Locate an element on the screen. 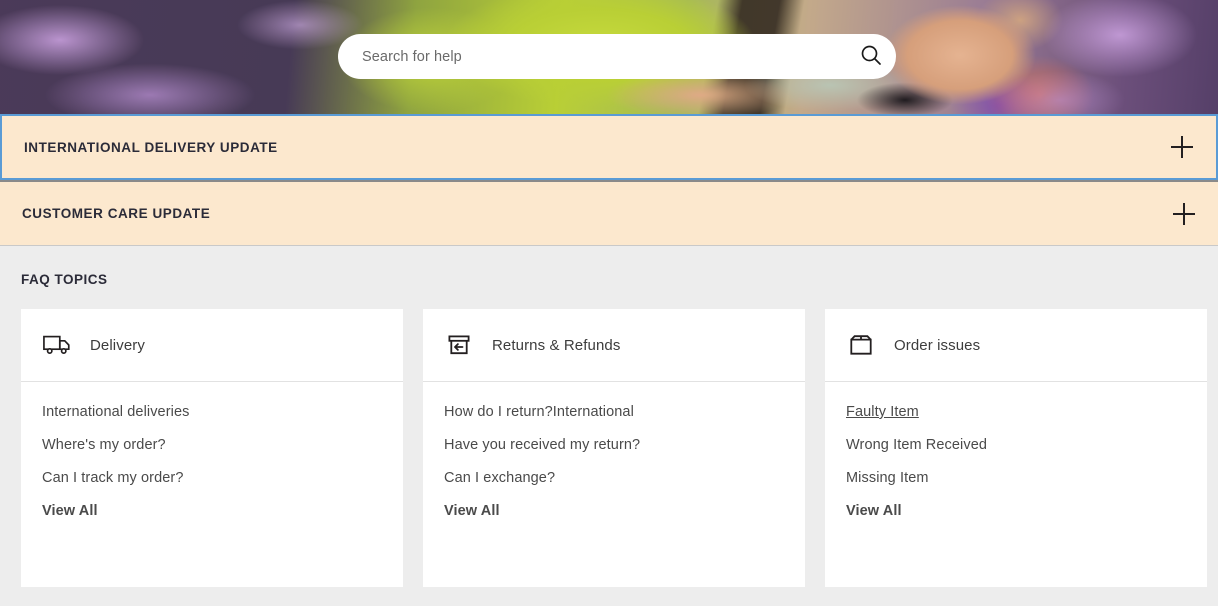 The image size is (1218, 606). delivery-truck-icon is located at coordinates (57, 345).